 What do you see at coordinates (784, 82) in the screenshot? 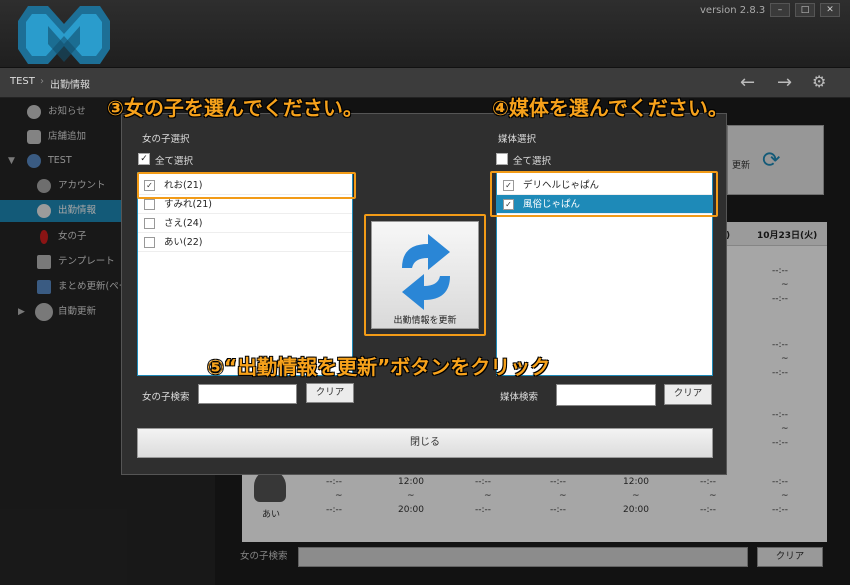
I see `forward-arrow-icon: →` at bounding box center [784, 82].